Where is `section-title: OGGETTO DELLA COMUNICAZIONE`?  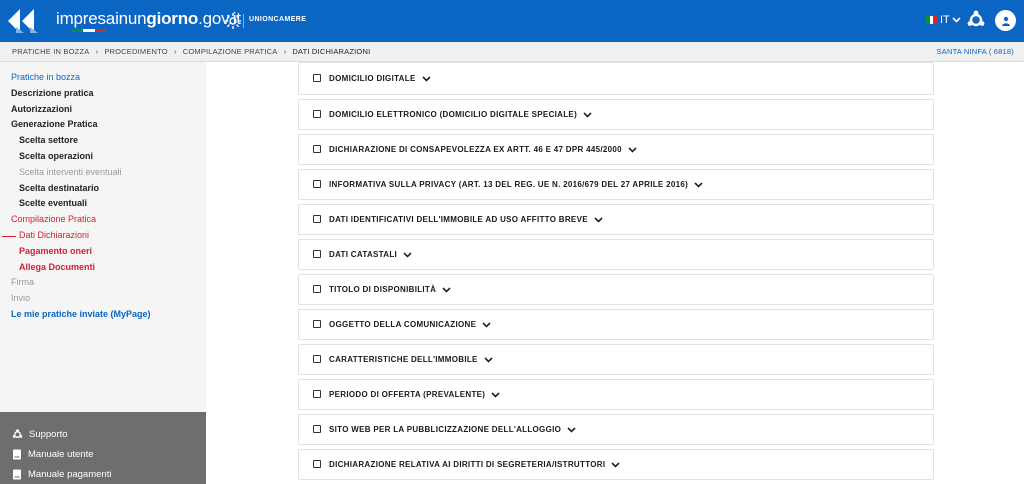 section-title: OGGETTO DELLA COMUNICAZIONE is located at coordinates (403, 324).